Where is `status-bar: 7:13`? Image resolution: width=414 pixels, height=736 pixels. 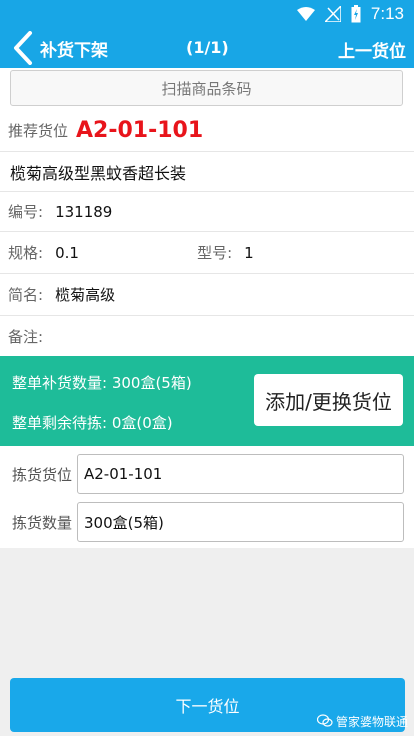 status-bar: 7:13 is located at coordinates (207, 14).